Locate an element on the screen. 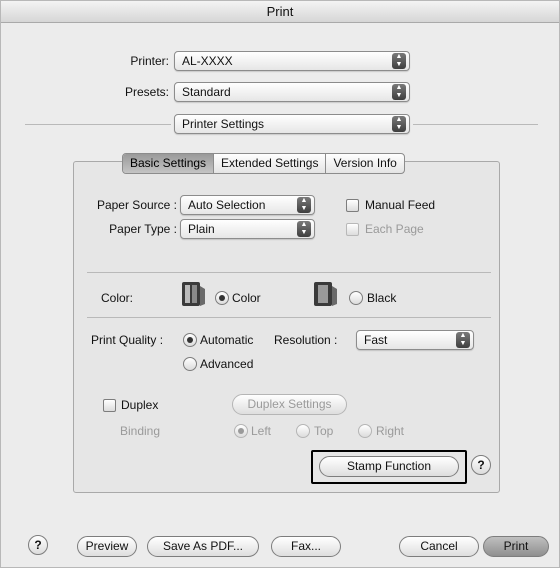  dialog-help-button: ? is located at coordinates (38, 545).